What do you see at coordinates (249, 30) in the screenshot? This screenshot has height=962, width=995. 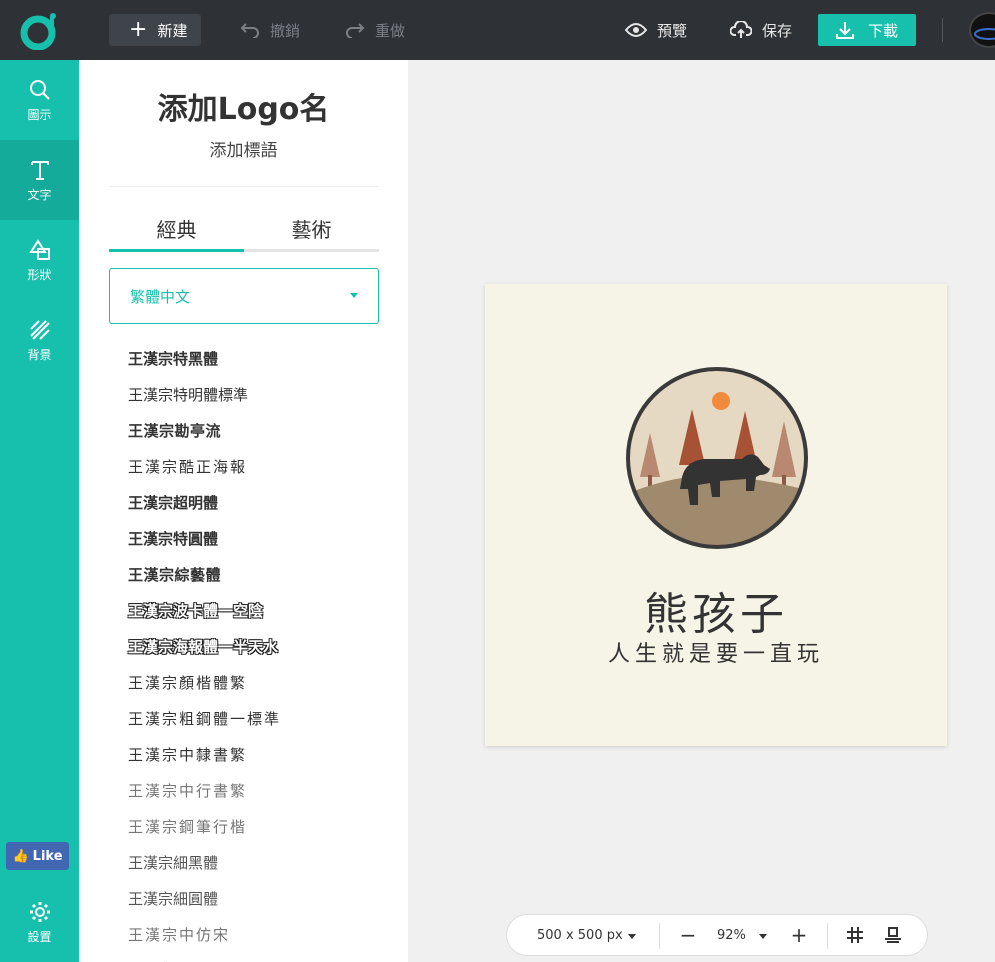 I see `undo-icon` at bounding box center [249, 30].